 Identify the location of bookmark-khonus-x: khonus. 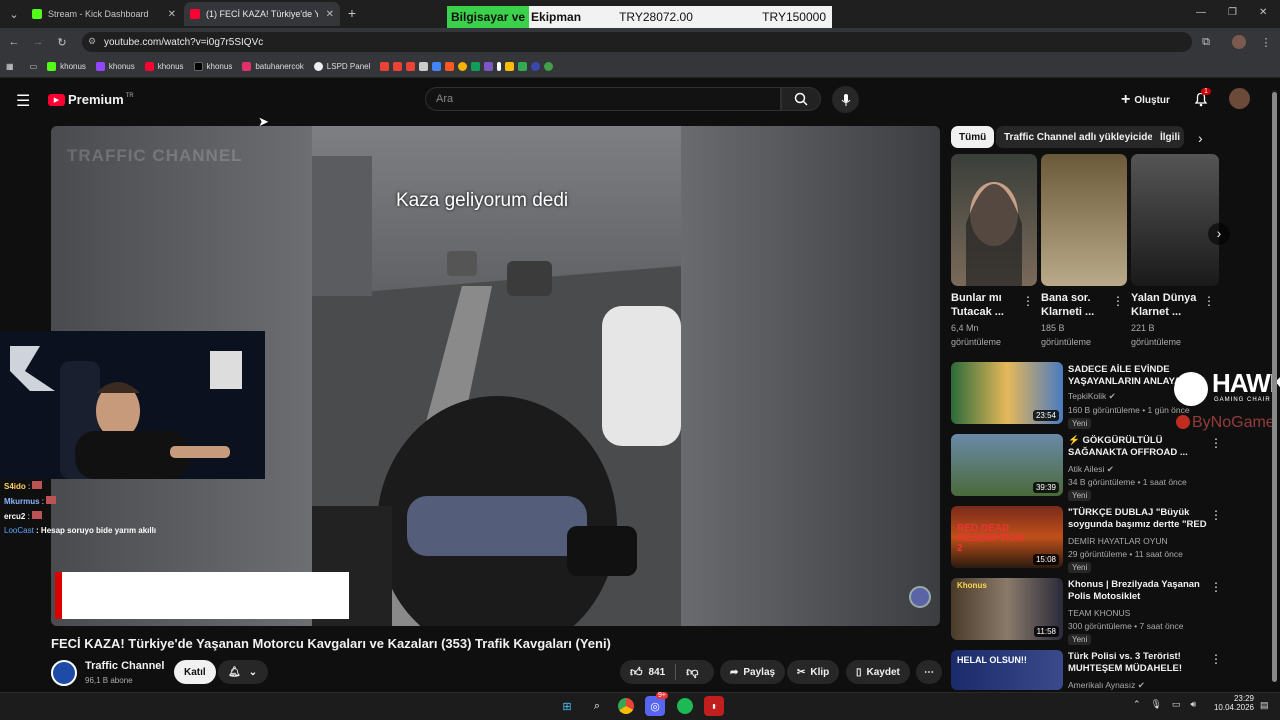
(212, 66).